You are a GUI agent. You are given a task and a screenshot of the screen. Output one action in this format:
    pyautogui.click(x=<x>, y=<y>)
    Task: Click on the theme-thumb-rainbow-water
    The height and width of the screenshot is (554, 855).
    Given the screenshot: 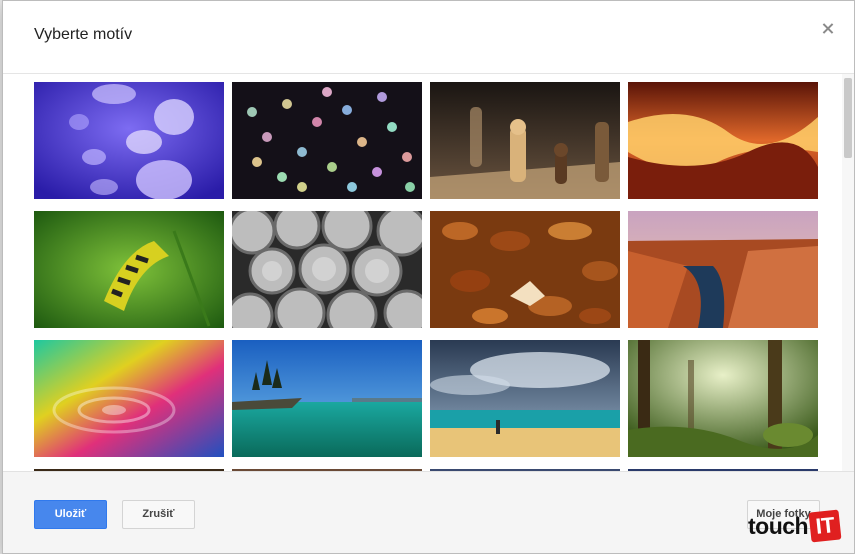 What is the action you would take?
    pyautogui.click(x=129, y=398)
    